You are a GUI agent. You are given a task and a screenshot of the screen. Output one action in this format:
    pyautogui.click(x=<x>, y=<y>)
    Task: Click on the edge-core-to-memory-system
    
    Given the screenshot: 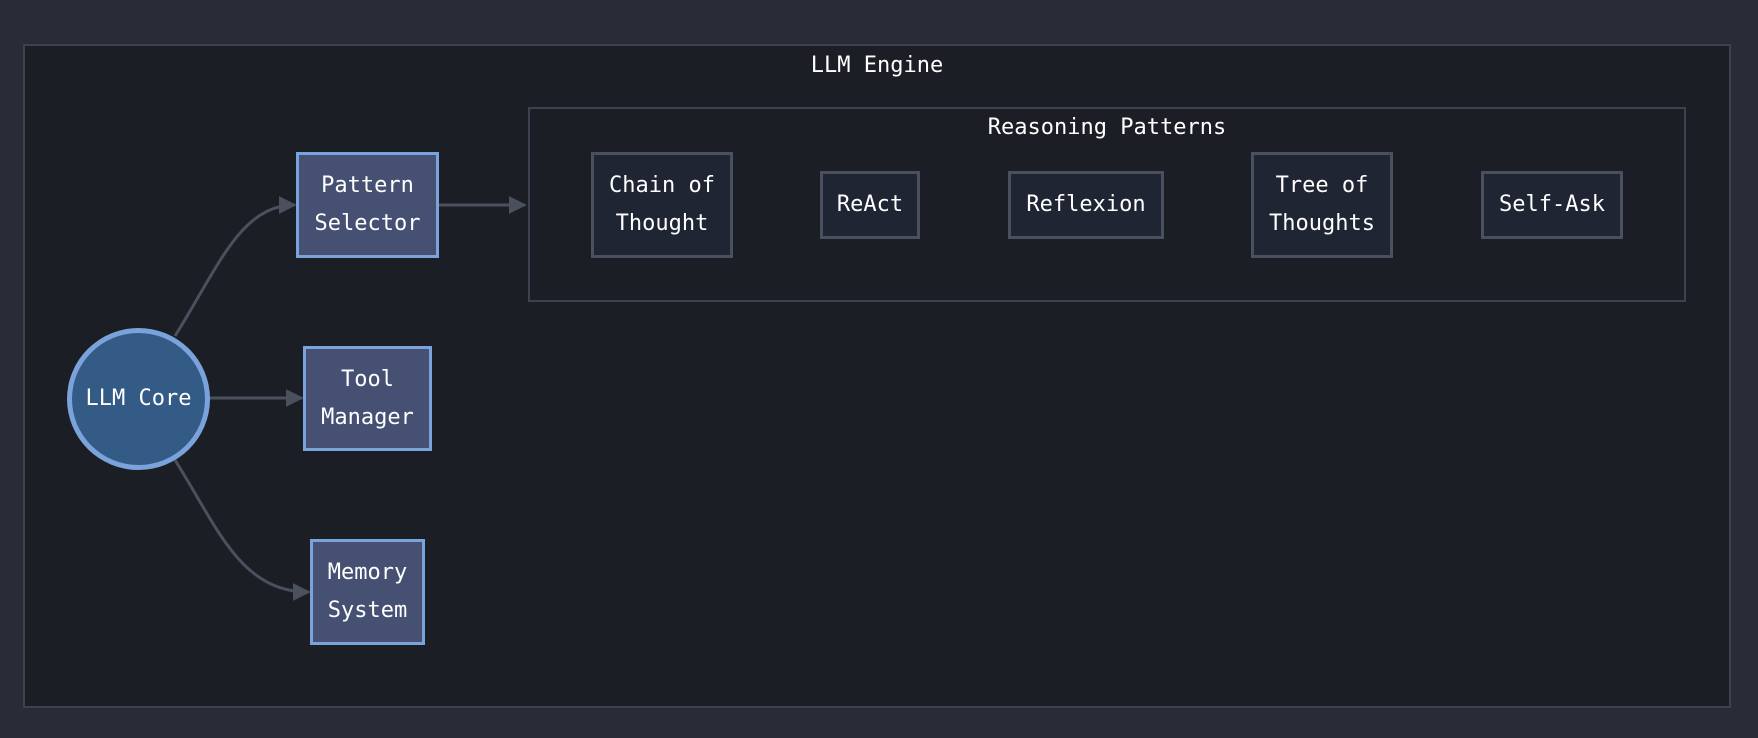 What is the action you would take?
    pyautogui.click(x=242, y=530)
    